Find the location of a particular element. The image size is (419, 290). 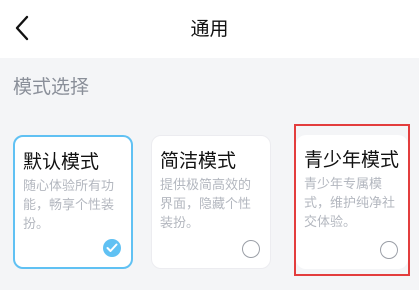

page-title: 通用 is located at coordinates (209, 29).